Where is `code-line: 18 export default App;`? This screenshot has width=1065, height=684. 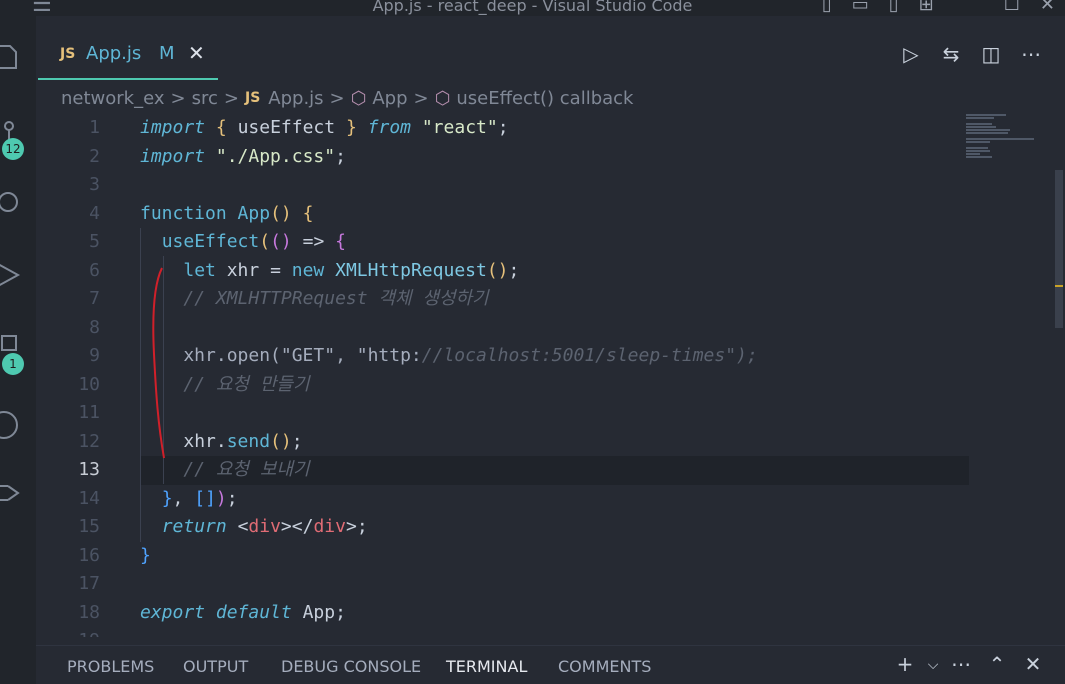 code-line: 18 export default App; is located at coordinates (550, 613).